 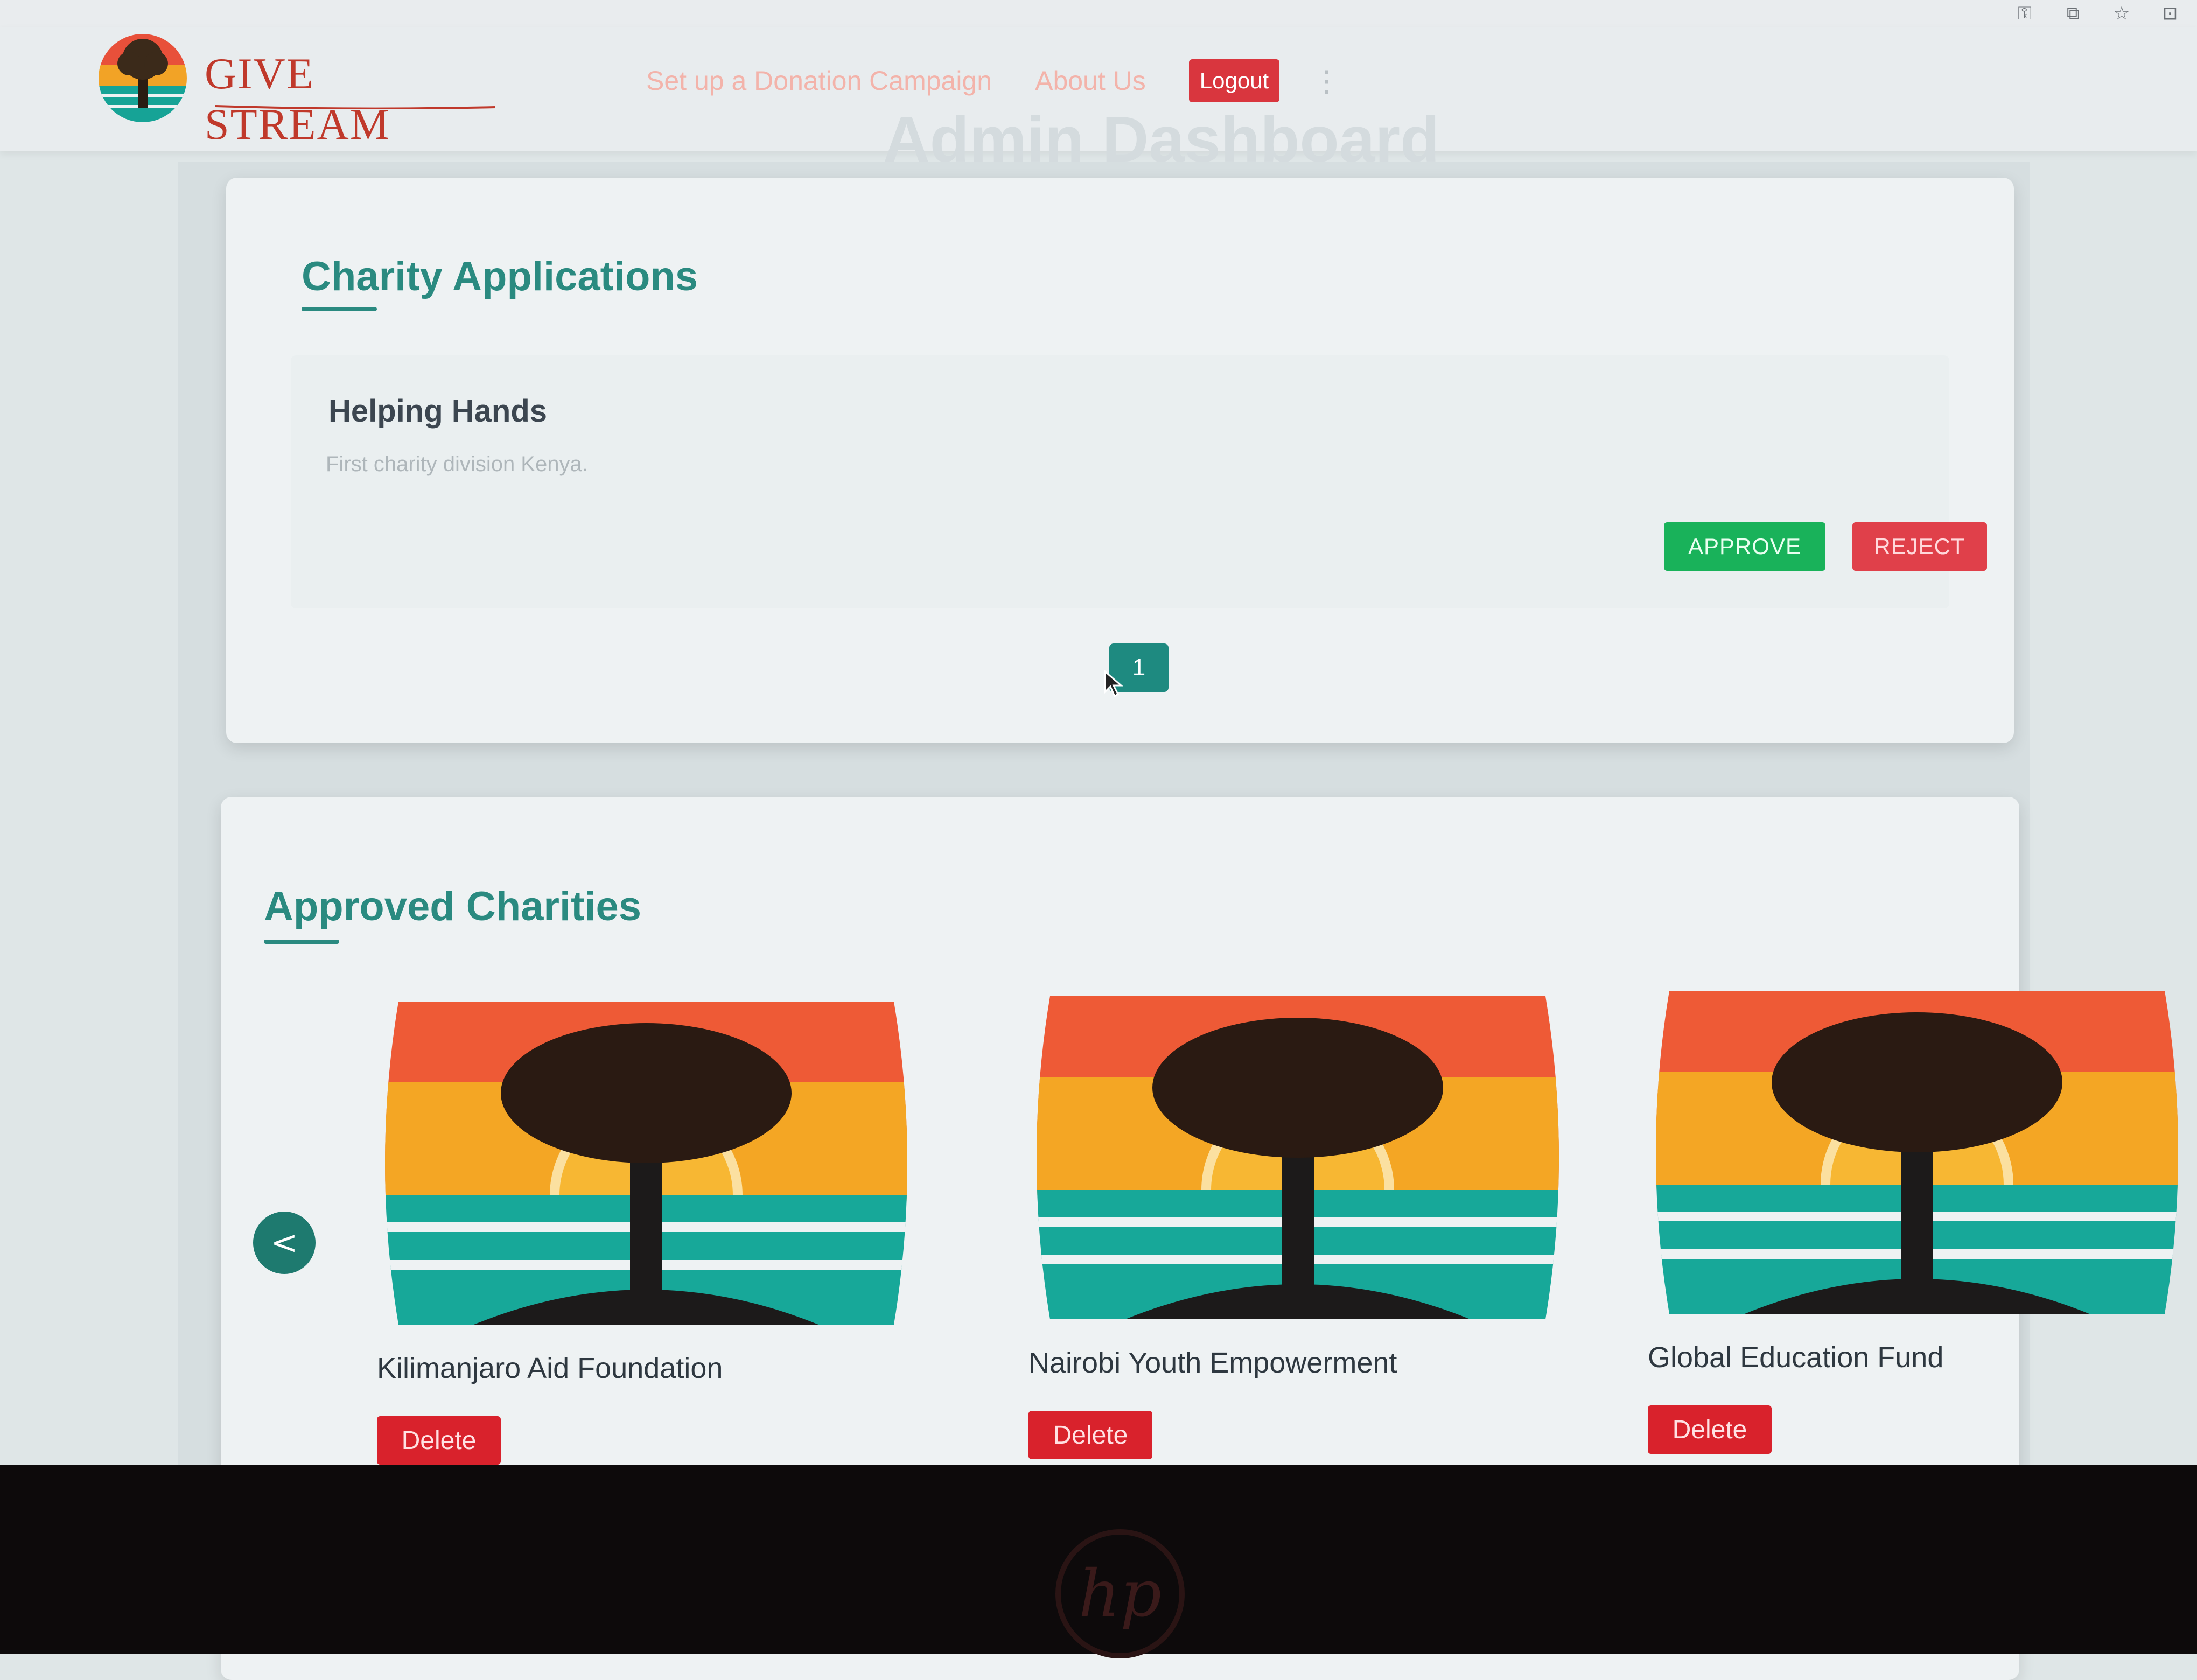 What do you see at coordinates (1919, 546) in the screenshot?
I see `reject-button: REJECT` at bounding box center [1919, 546].